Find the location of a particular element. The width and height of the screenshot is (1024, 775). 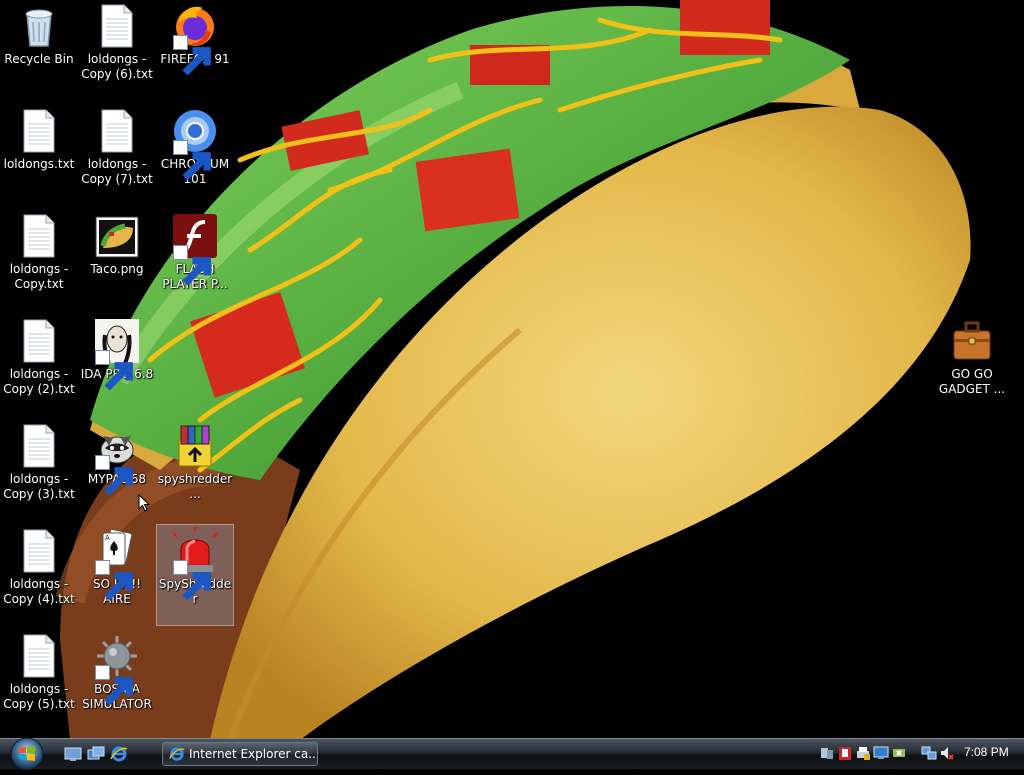

flash-player-icon is located at coordinates (195, 249).